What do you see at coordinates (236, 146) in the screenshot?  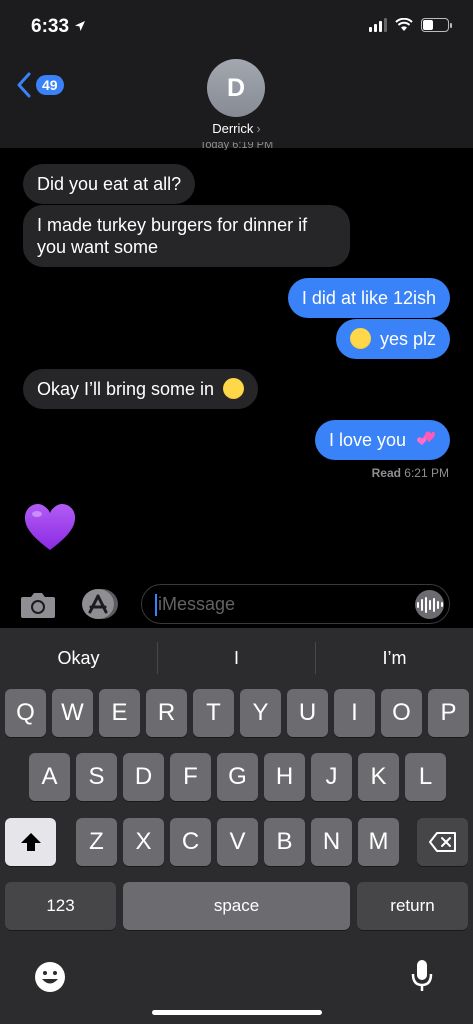 I see `conversation-timestamp: Today 6:19 PM` at bounding box center [236, 146].